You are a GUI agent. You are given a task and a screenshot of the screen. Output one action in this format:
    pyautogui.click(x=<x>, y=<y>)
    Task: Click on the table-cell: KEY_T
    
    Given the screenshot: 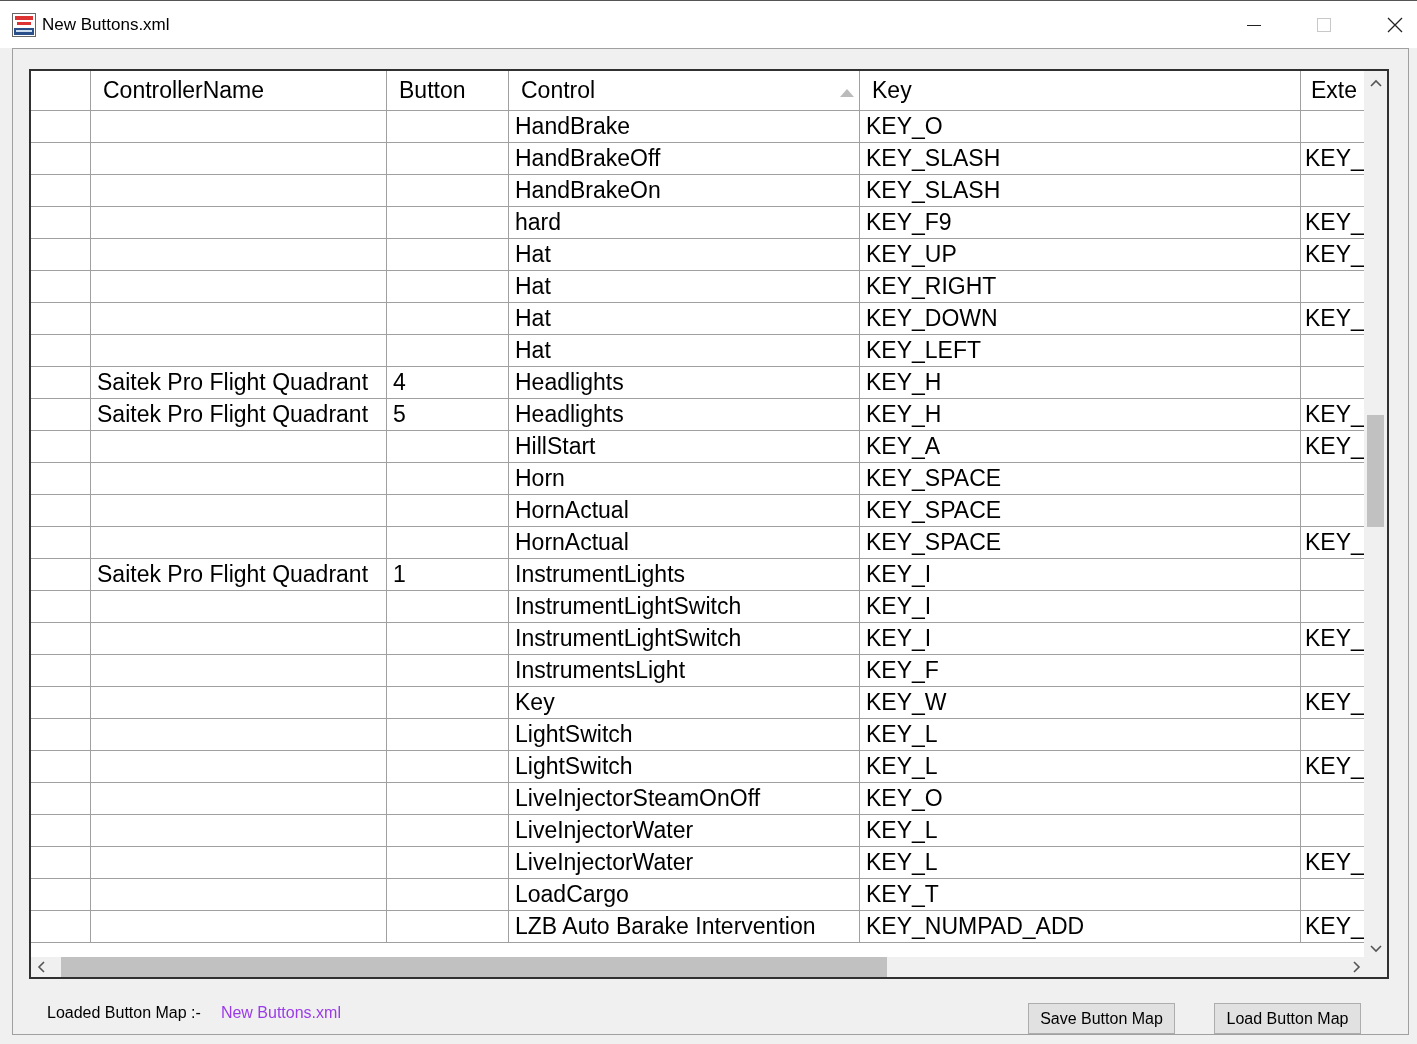 What is the action you would take?
    pyautogui.click(x=902, y=894)
    